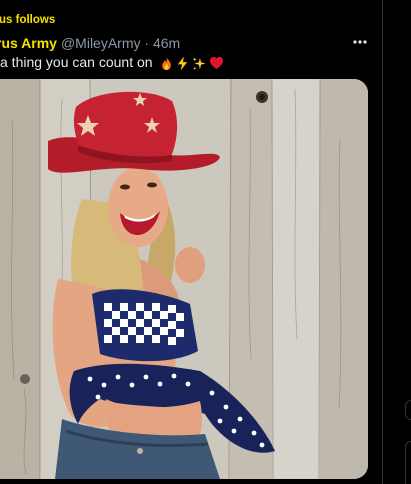 The width and height of the screenshot is (411, 484). I want to click on author-handle: @MileyArmy, so click(101, 43).